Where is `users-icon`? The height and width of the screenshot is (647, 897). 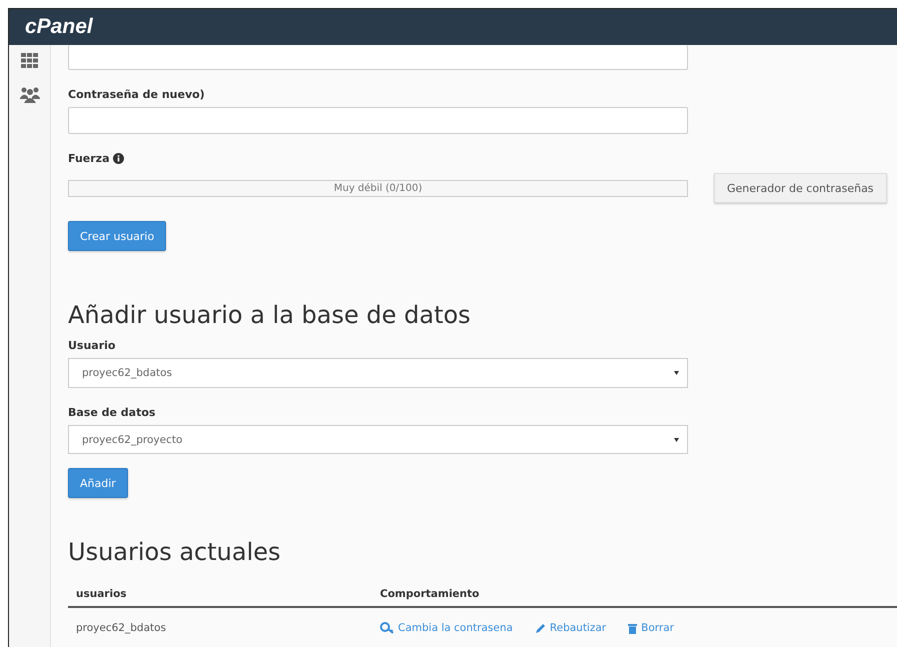
users-icon is located at coordinates (30, 94).